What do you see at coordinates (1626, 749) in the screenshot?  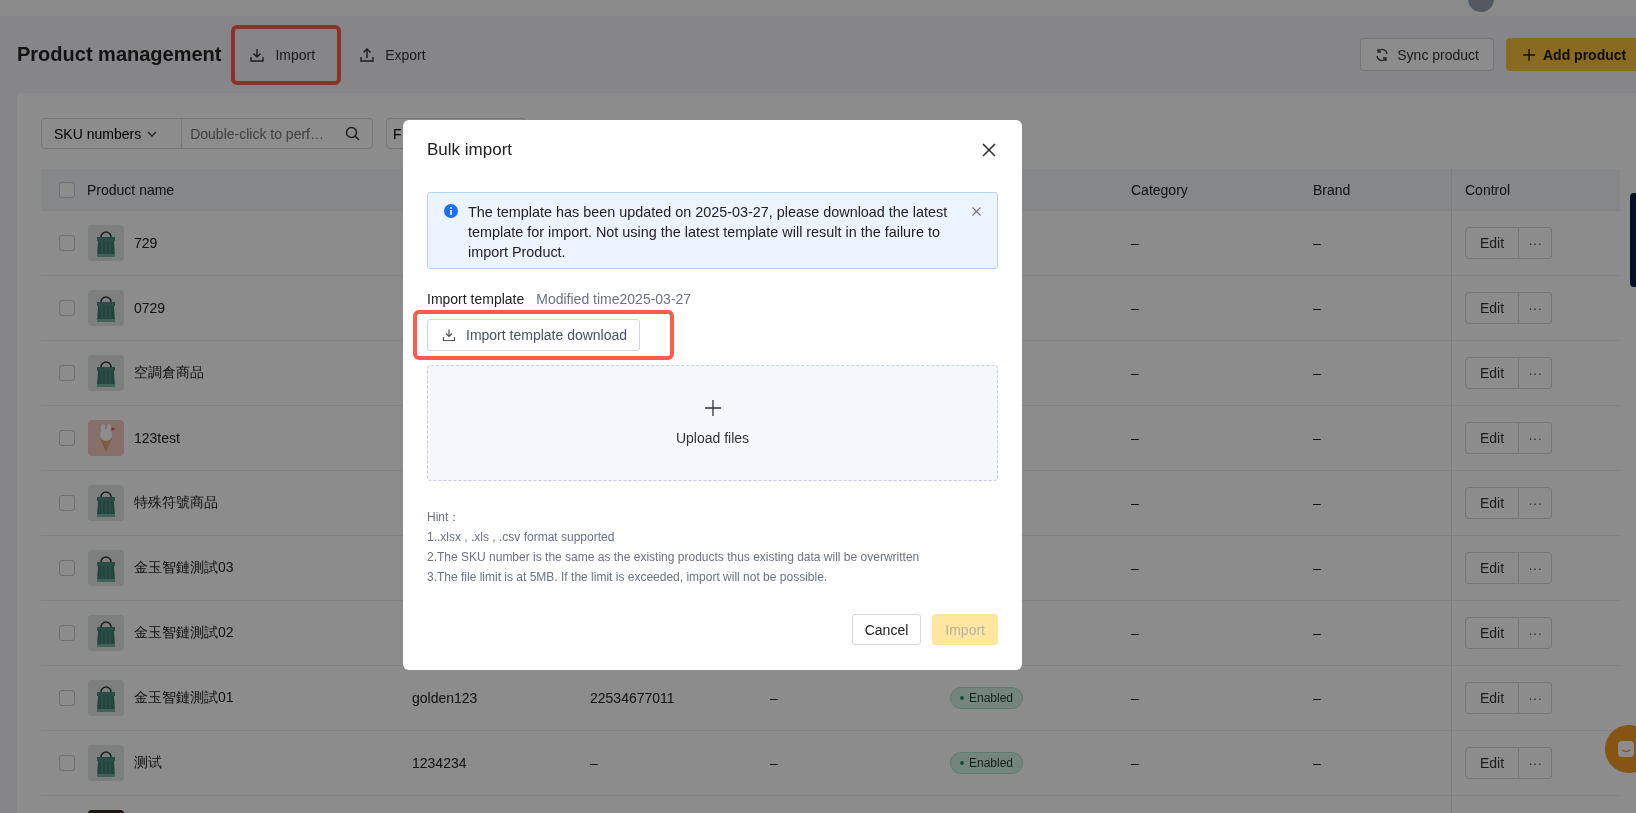 I see `chat-icon` at bounding box center [1626, 749].